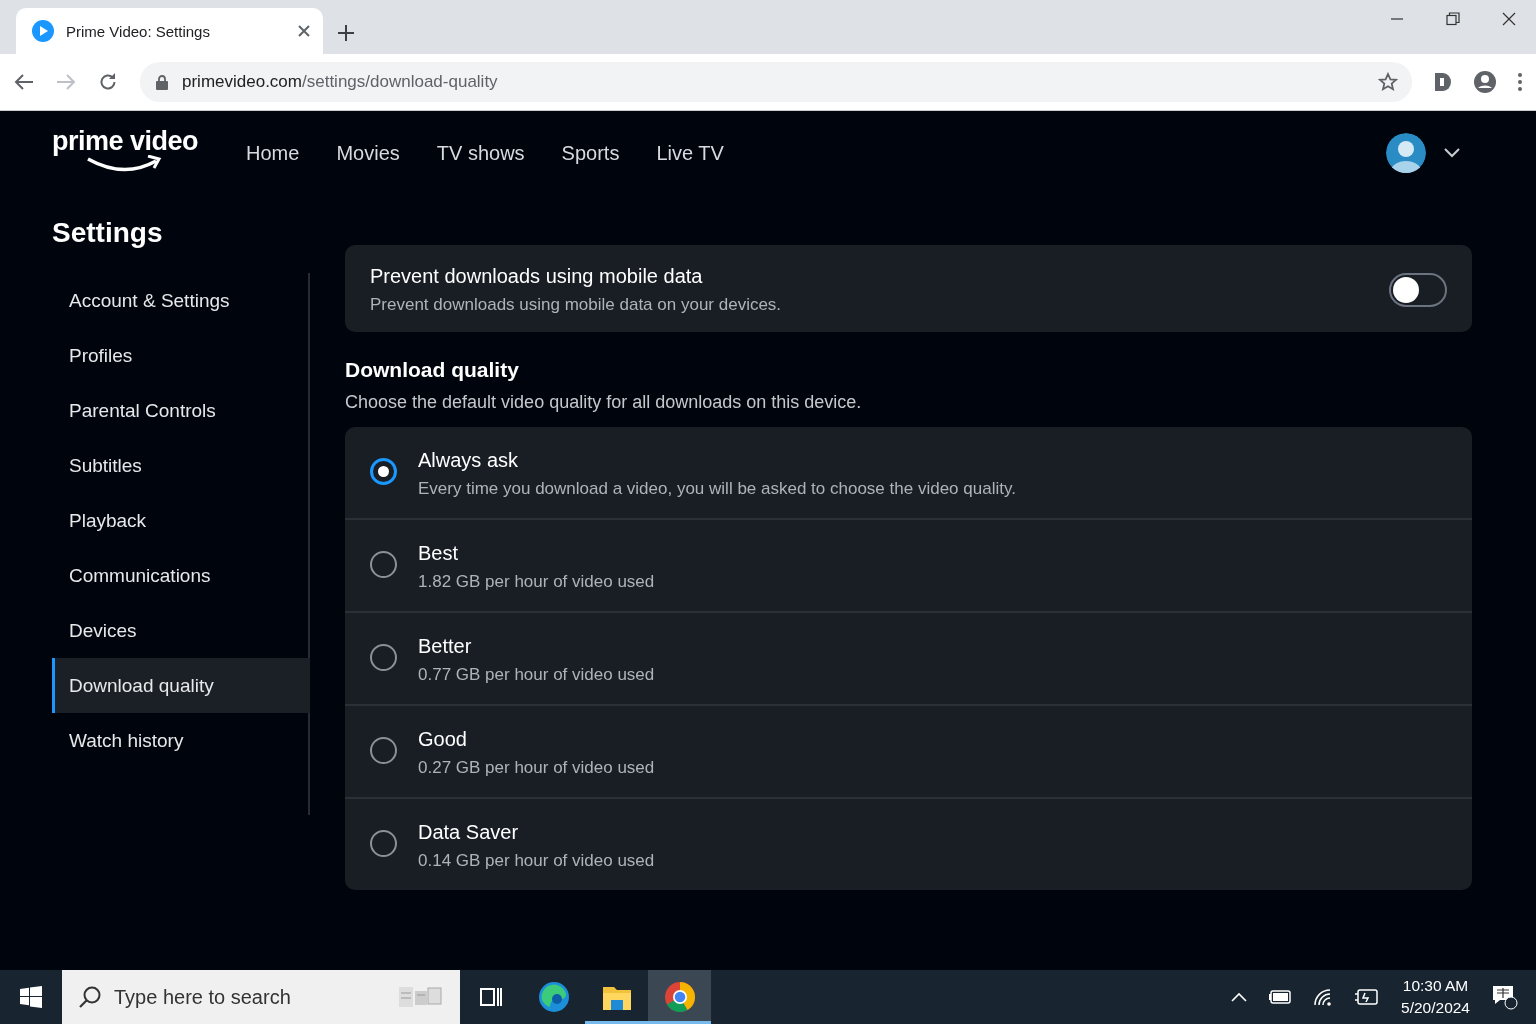 The width and height of the screenshot is (1536, 1024). What do you see at coordinates (1485, 82) in the screenshot?
I see `account-icon` at bounding box center [1485, 82].